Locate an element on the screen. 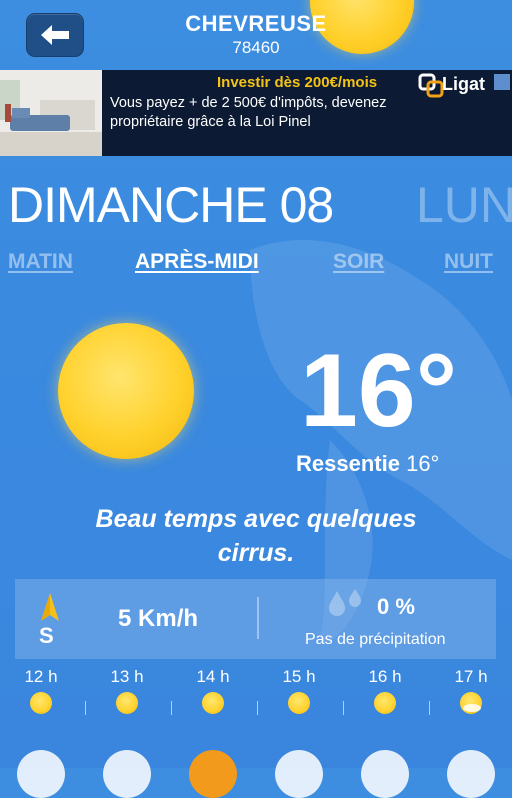 The width and height of the screenshot is (512, 798). wind-speed: 5 Km/h is located at coordinates (158, 618).